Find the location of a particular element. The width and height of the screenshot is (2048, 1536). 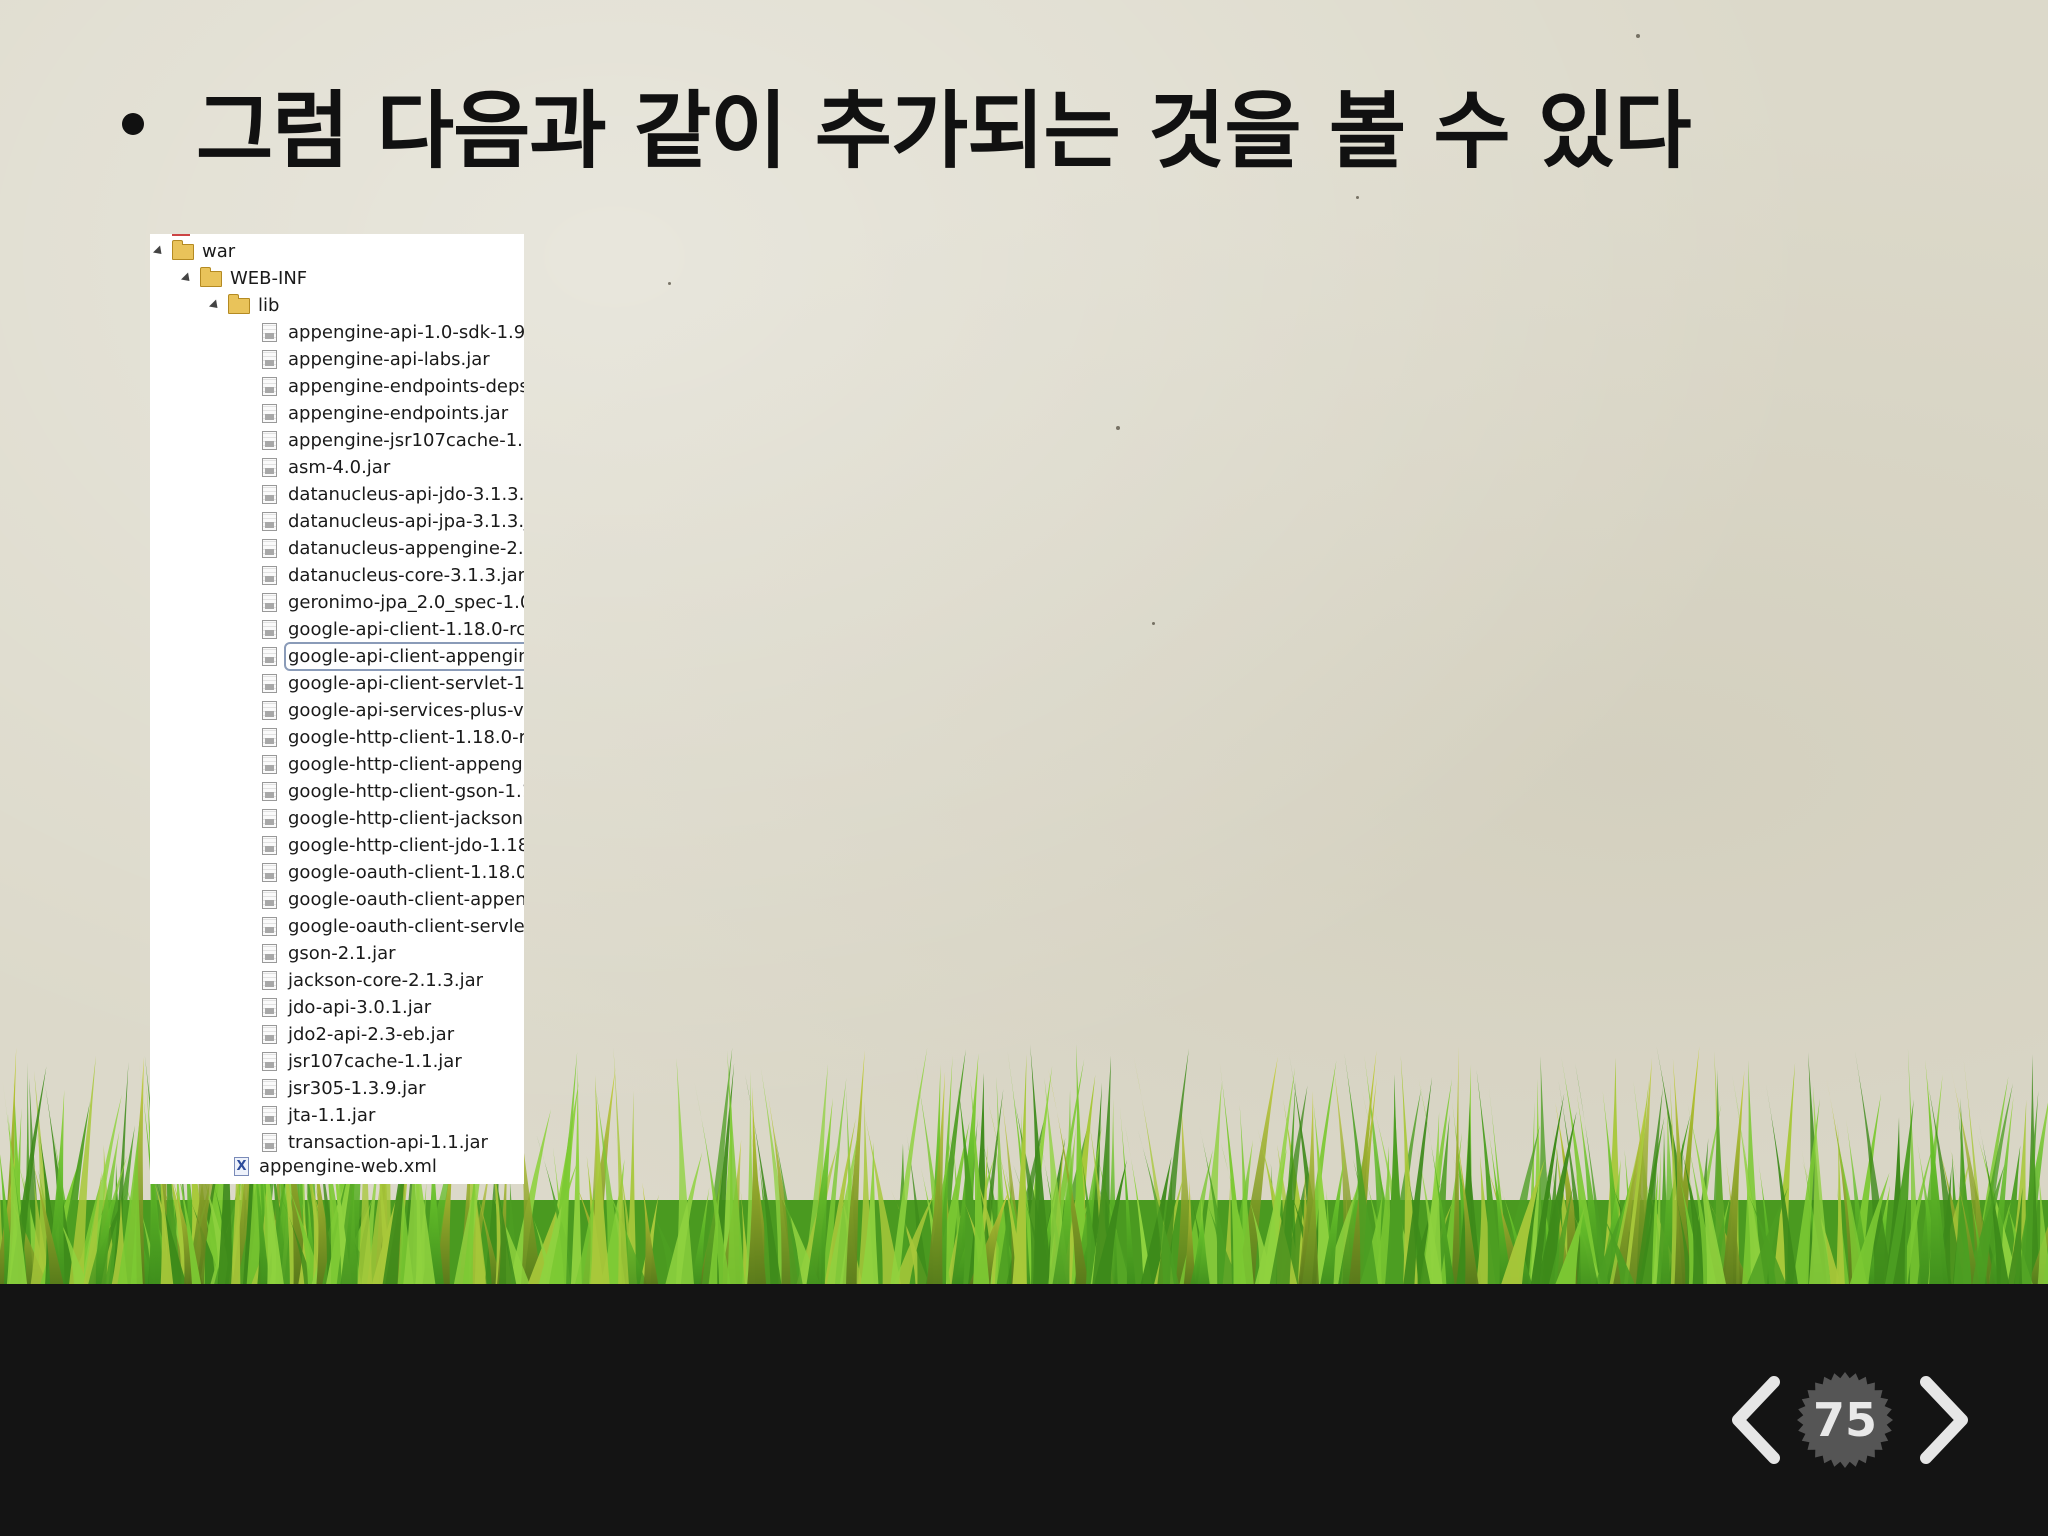

jar-file-item: google-api-client-appengine- is located at coordinates (393, 656).